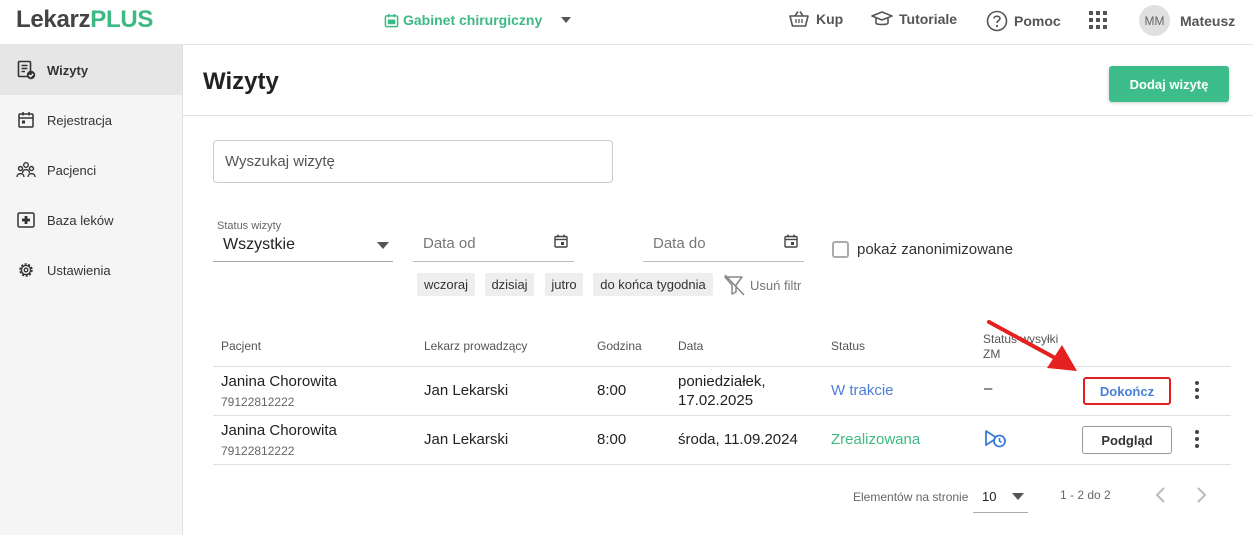 Image resolution: width=1253 pixels, height=535 pixels. What do you see at coordinates (449, 243) in the screenshot?
I see `date-from-placeholder: Data od` at bounding box center [449, 243].